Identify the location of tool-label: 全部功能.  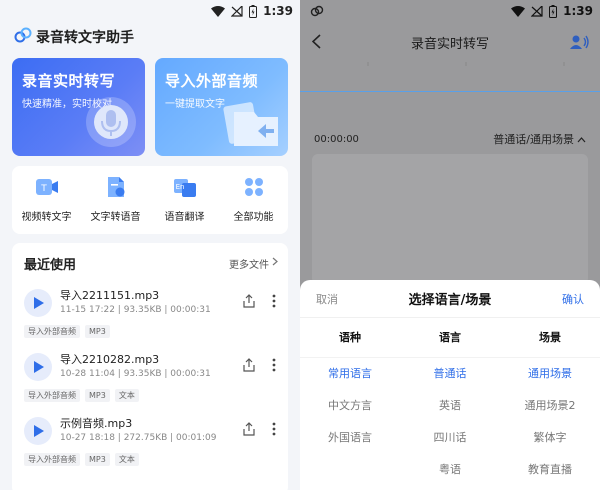
(253, 217).